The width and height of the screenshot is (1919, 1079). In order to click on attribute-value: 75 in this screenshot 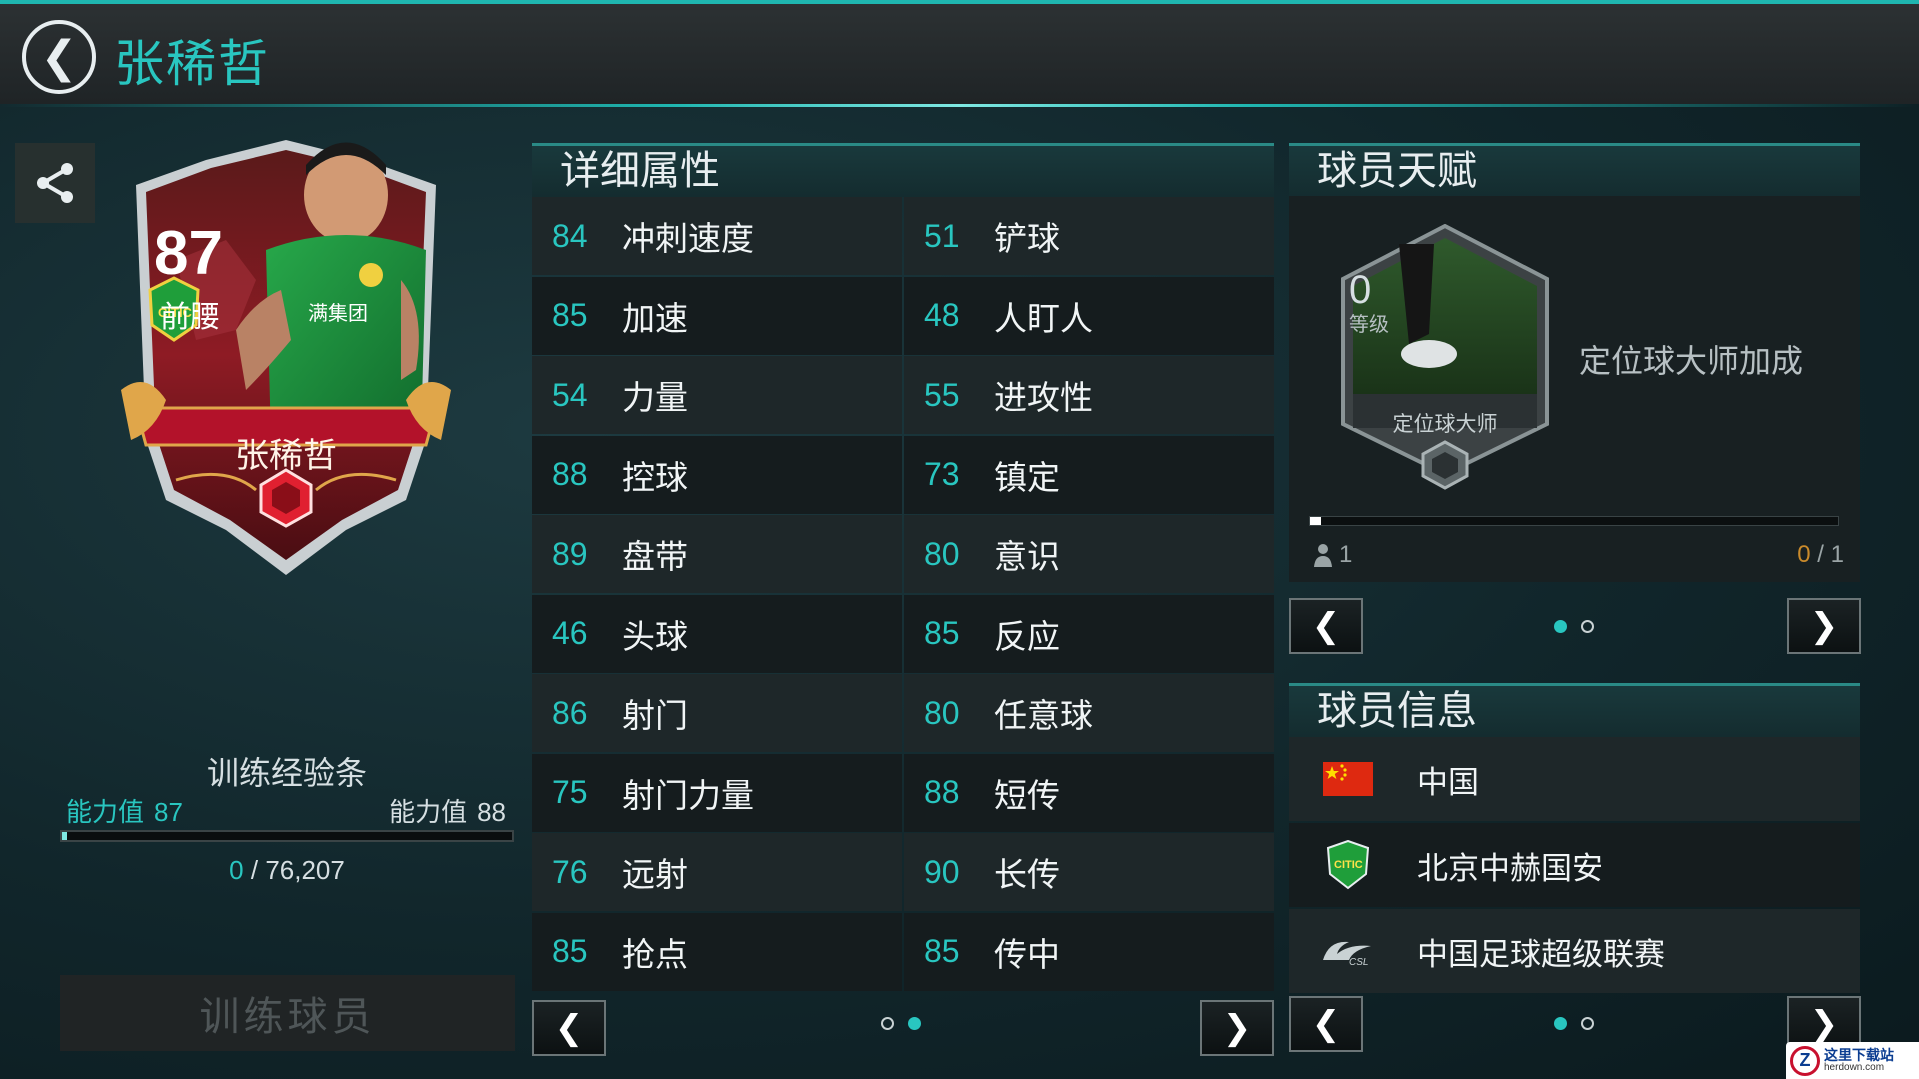, I will do `click(570, 792)`.